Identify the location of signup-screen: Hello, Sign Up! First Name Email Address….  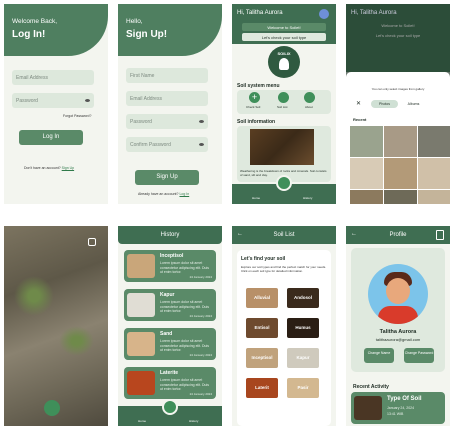
(170, 104).